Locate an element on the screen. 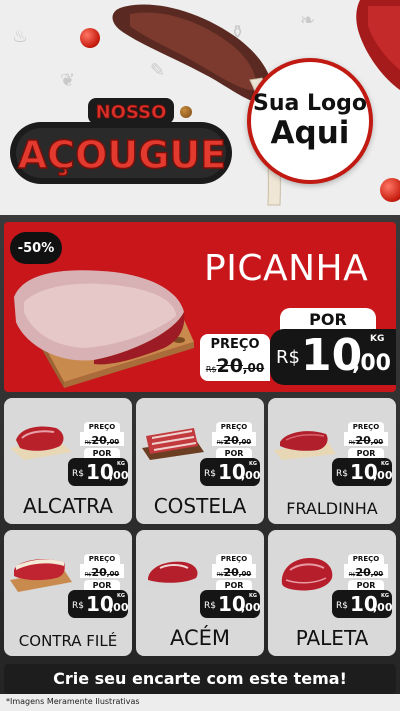 The width and height of the screenshot is (400, 711). product-card-alcatra: PREÇO R$20,00 POR R$ 10 KG ,00 ALCATRA is located at coordinates (68, 461).